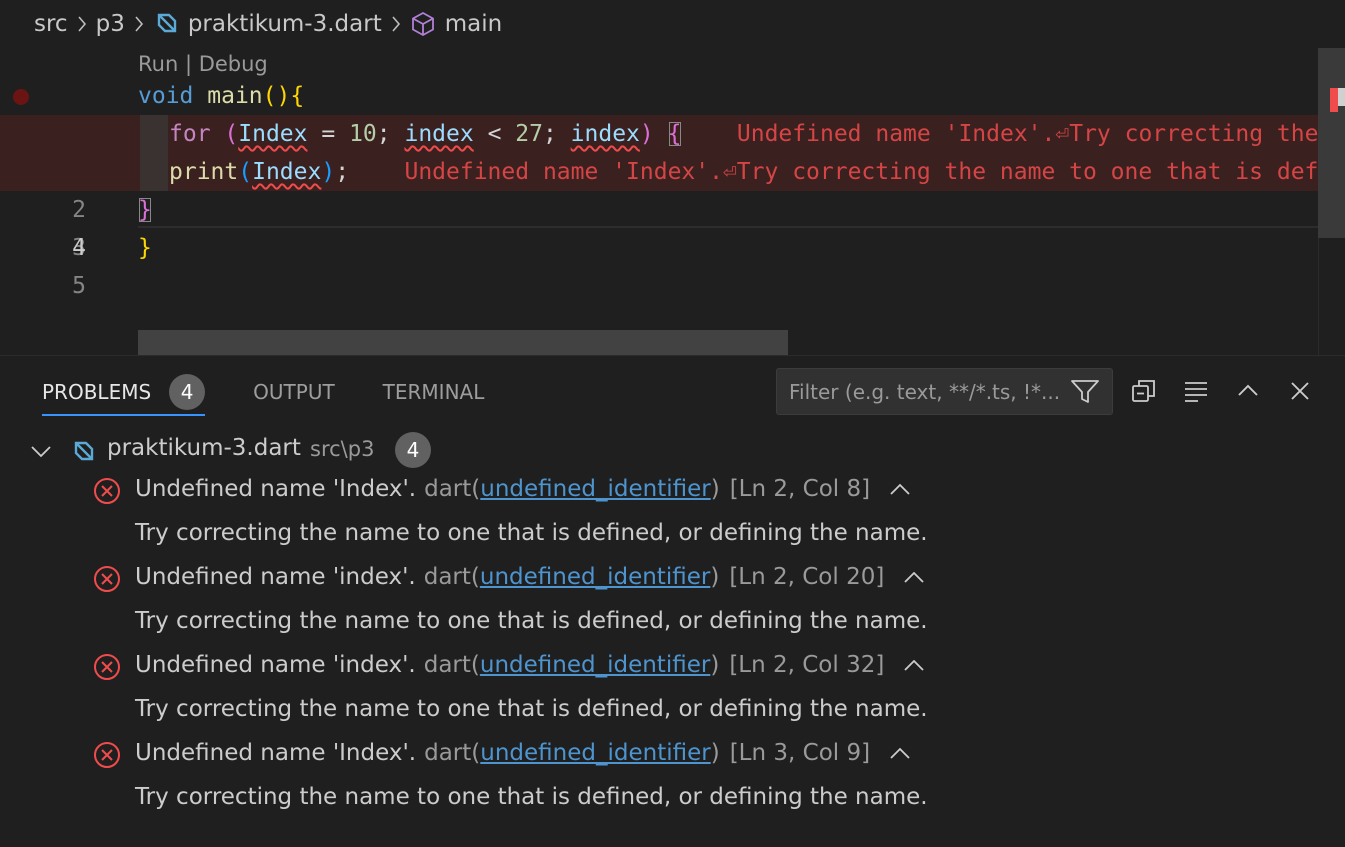 This screenshot has height=847, width=1345. I want to click on filter-icon, so click(1085, 394).